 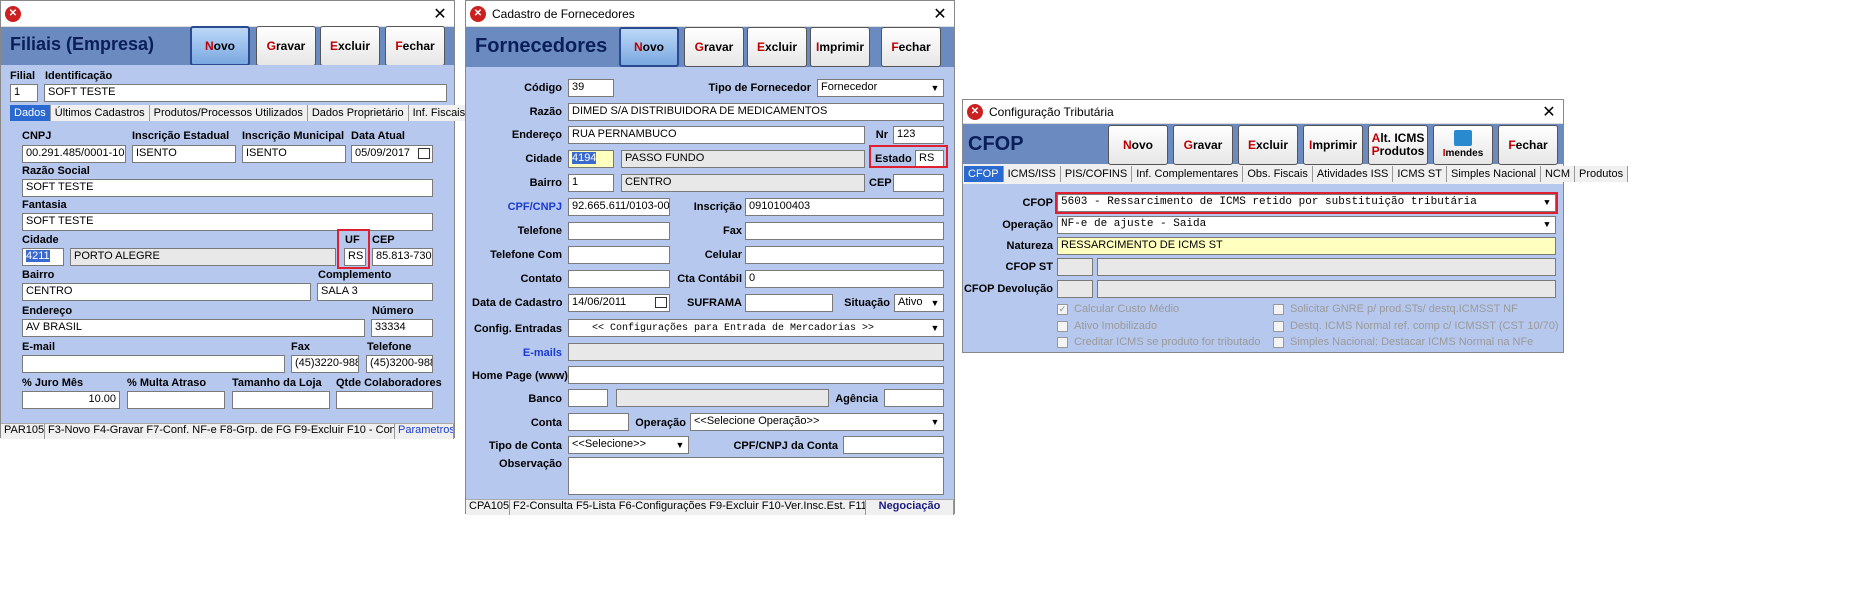 What do you see at coordinates (619, 279) in the screenshot?
I see `contato-input` at bounding box center [619, 279].